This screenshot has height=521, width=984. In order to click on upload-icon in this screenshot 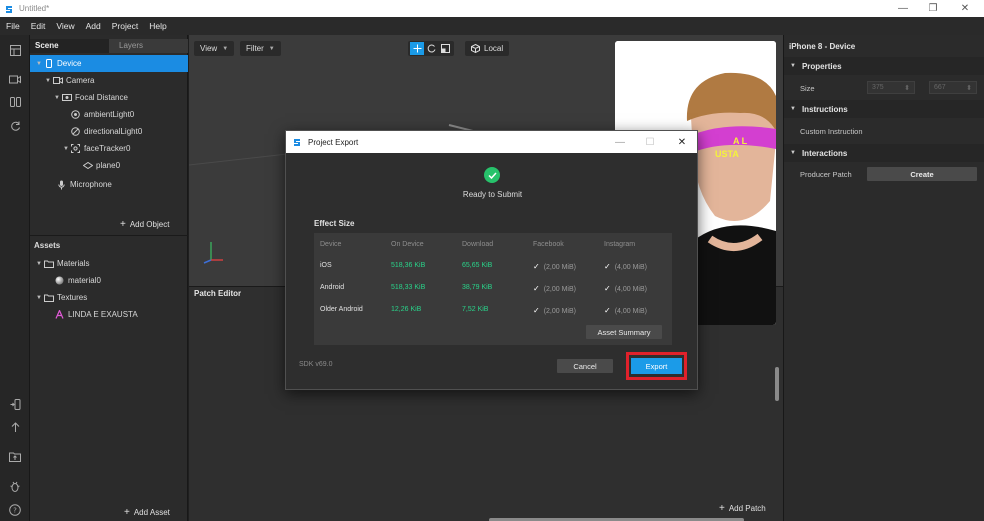, I will do `click(15, 427)`.